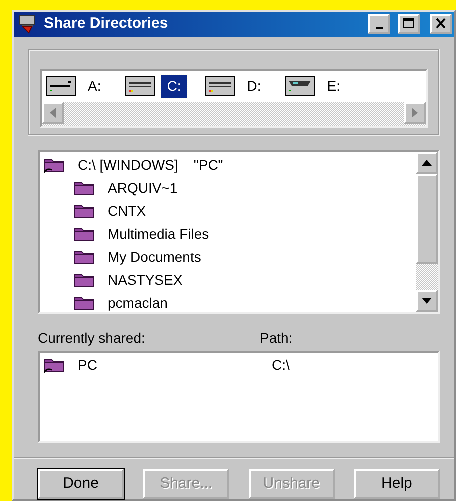 This screenshot has width=456, height=501. Describe the element at coordinates (254, 86) in the screenshot. I see `drive-item: D:` at that location.